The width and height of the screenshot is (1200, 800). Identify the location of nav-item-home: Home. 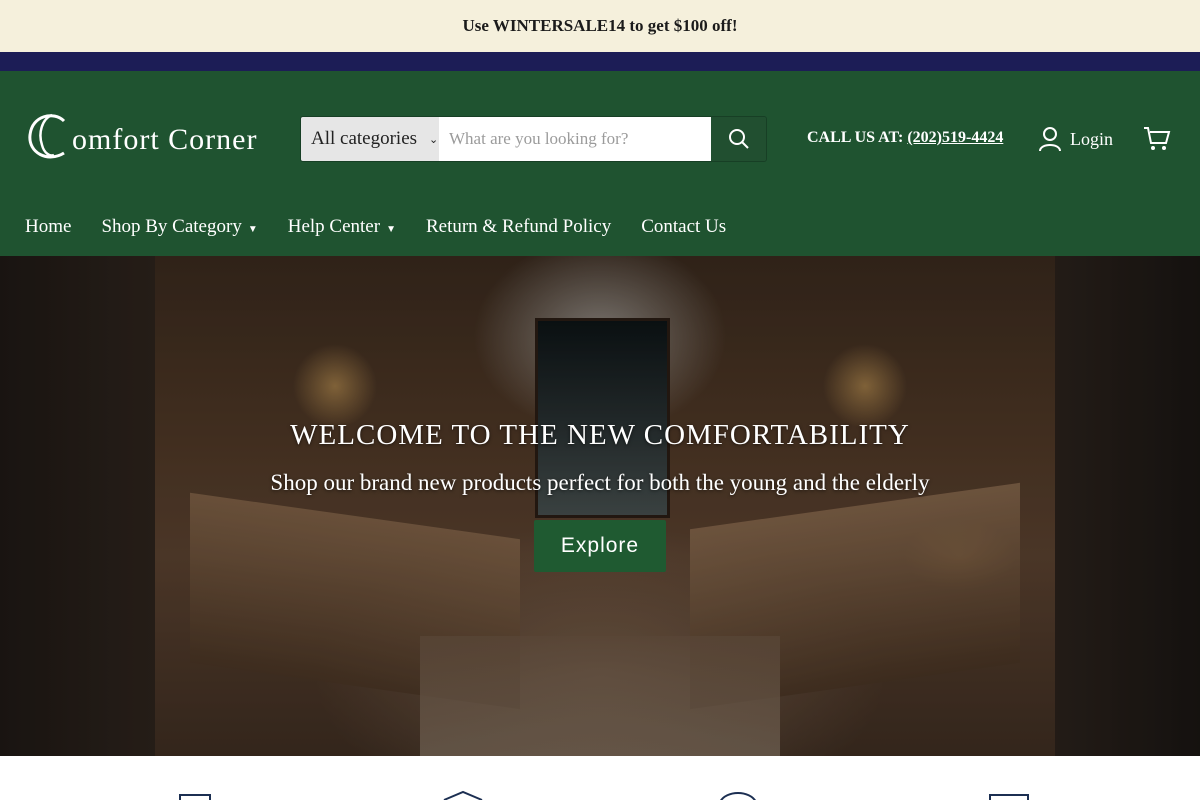
(48, 227).